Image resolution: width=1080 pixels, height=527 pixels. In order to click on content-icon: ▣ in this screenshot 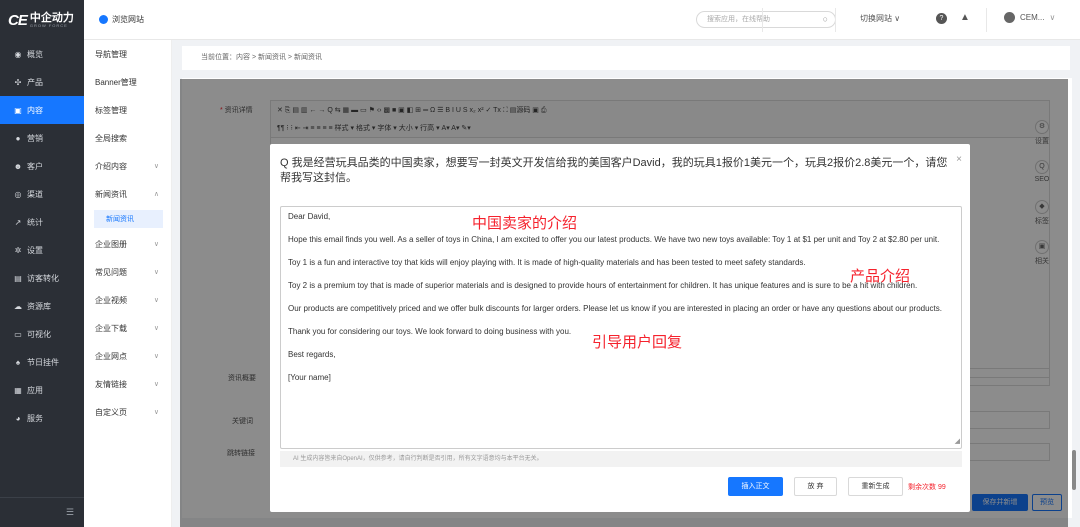, I will do `click(18, 110)`.